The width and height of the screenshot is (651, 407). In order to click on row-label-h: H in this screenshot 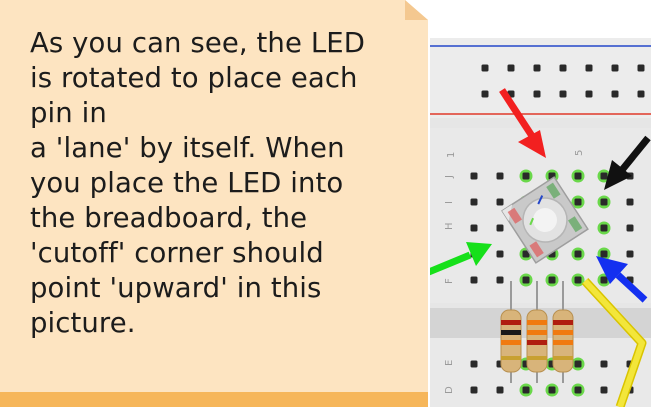, I will do `click(449, 226)`.